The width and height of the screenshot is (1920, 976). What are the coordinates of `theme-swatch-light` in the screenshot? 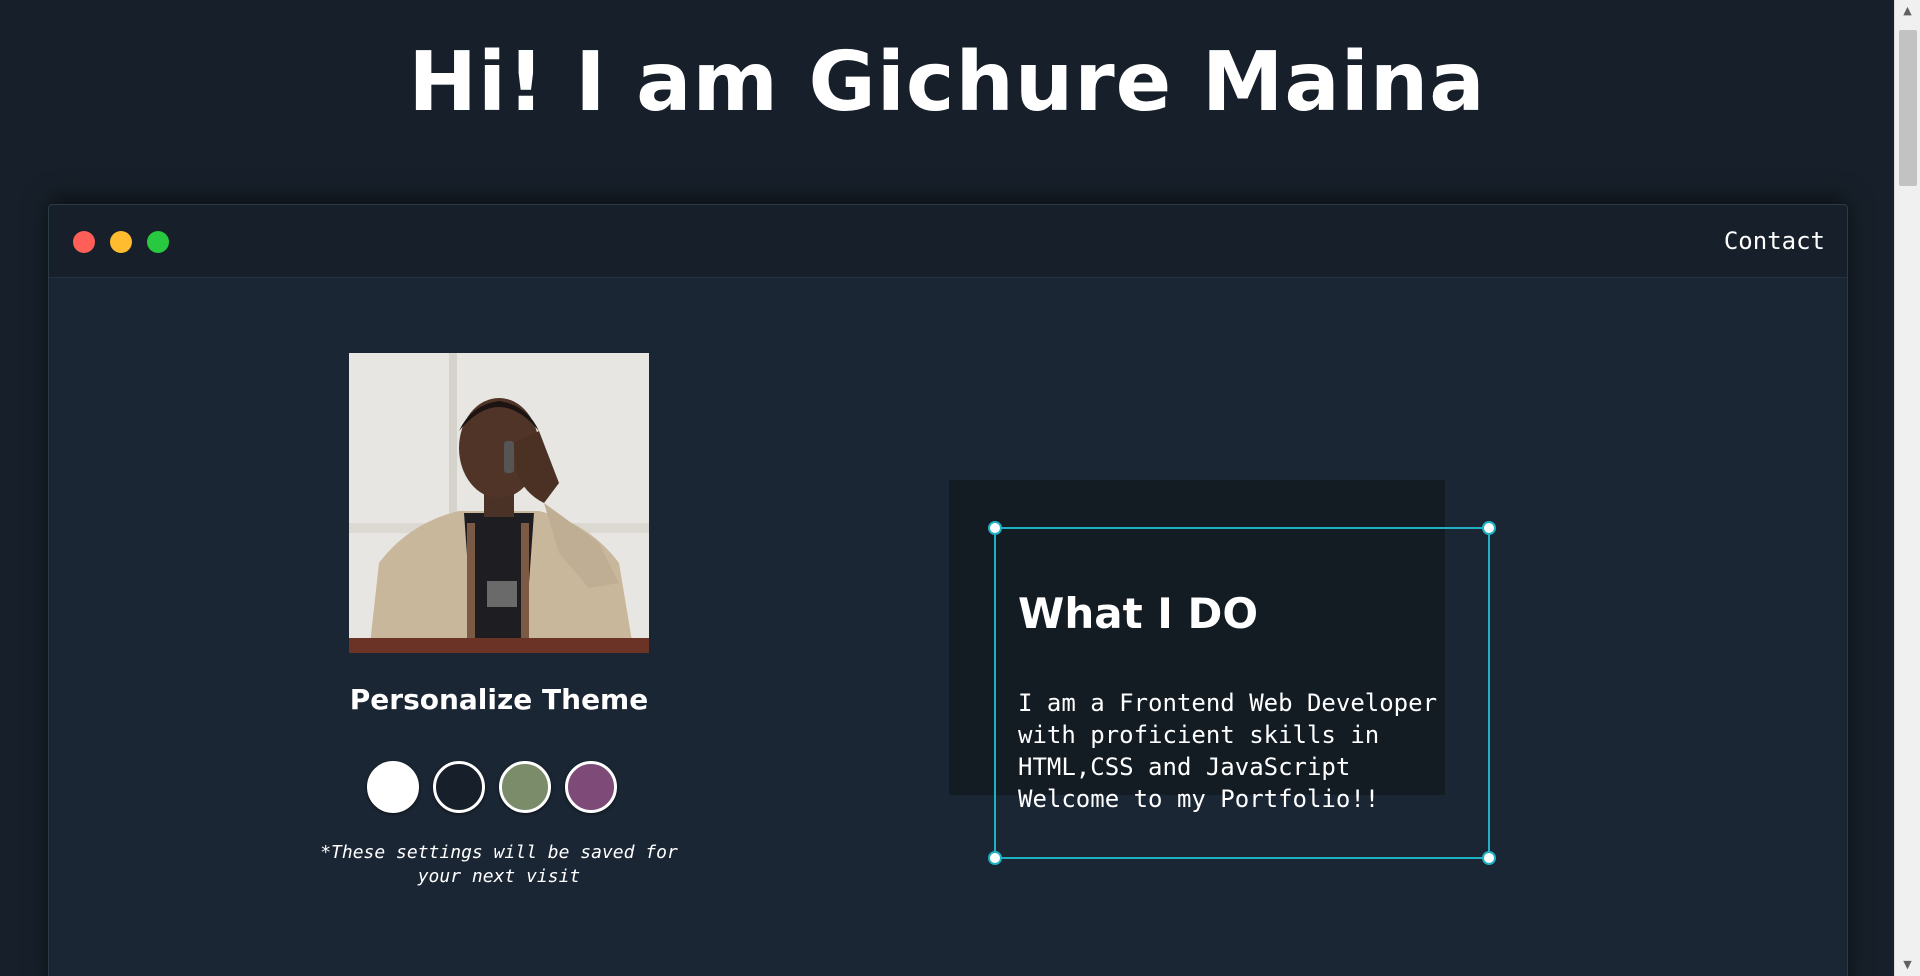 It's located at (393, 787).